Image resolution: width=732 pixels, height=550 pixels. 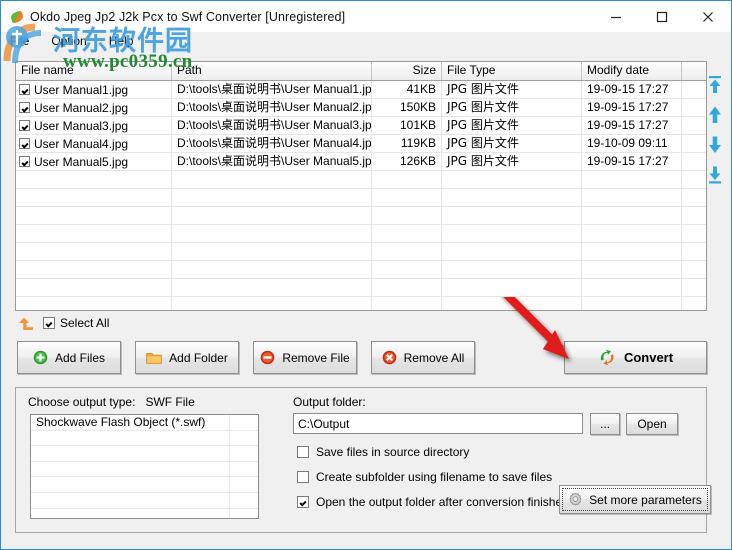 I want to click on menu-item-help: Help, so click(x=121, y=41).